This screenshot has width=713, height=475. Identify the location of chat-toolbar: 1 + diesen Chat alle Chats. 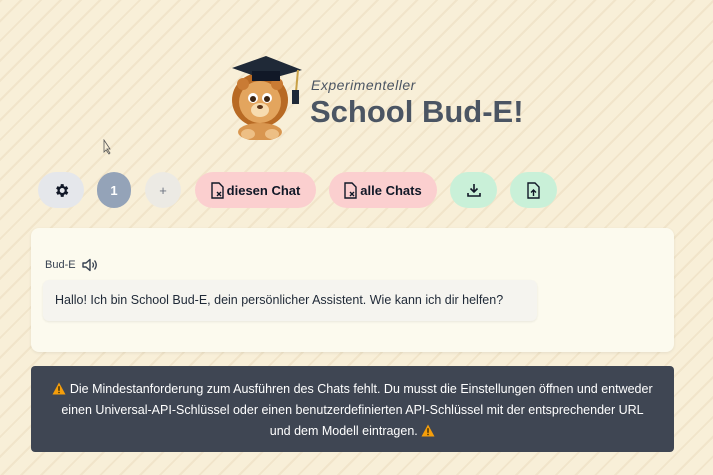
(358, 190).